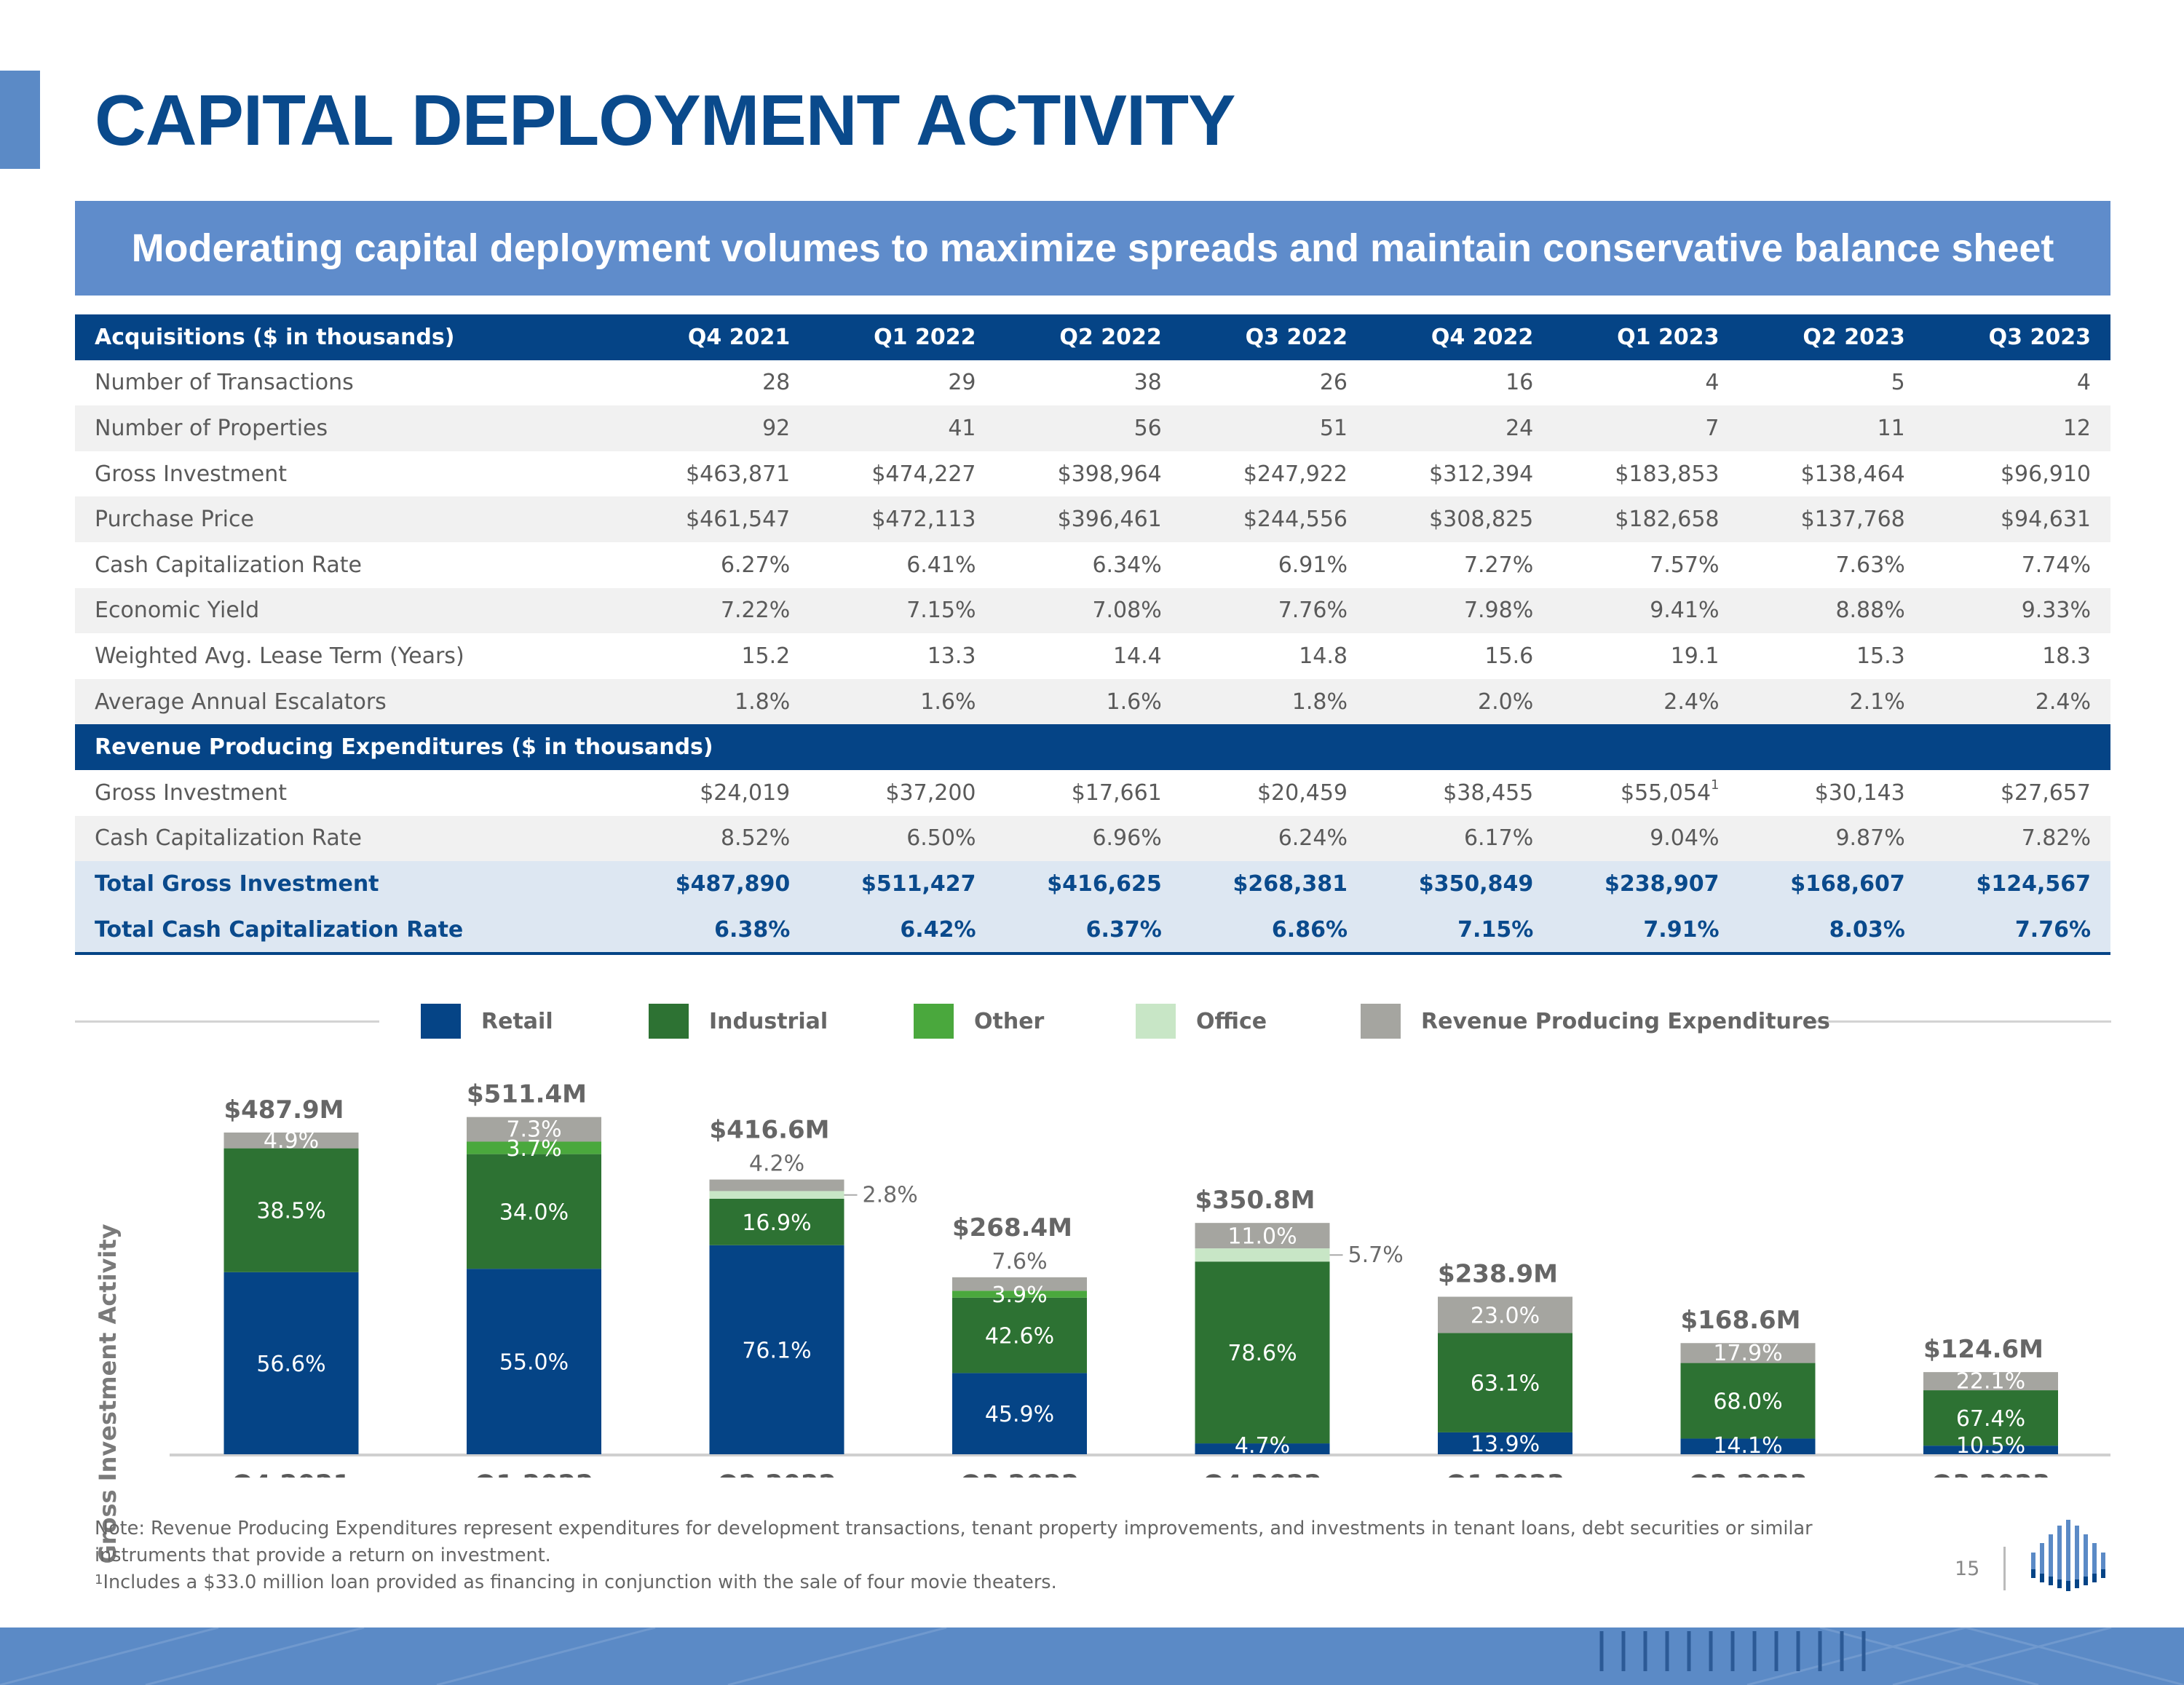 Image resolution: width=2184 pixels, height=1685 pixels. Describe the element at coordinates (349, 884) in the screenshot. I see `row-label: Total Gross Investment` at that location.